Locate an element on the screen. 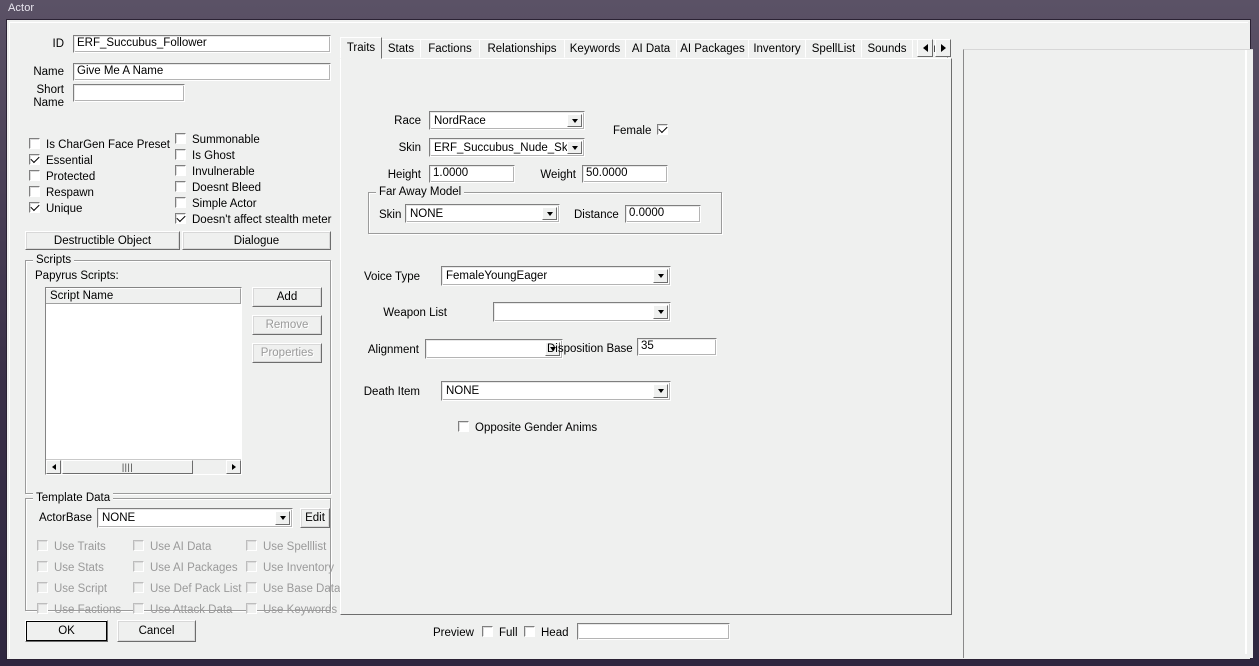  scripts-horizontal-scrollbar: |||| is located at coordinates (143, 466).